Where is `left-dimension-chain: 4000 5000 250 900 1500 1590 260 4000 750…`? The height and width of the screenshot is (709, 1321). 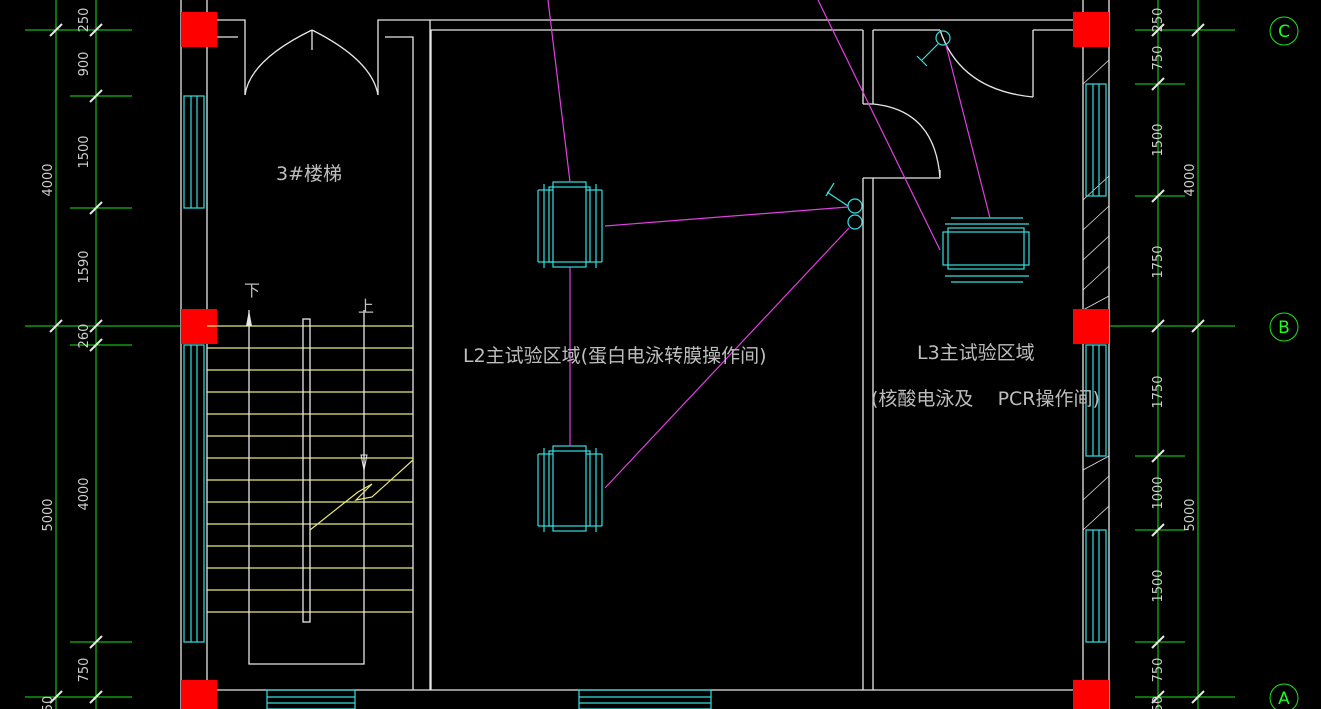 left-dimension-chain: 4000 5000 250 900 1500 1590 260 4000 750… is located at coordinates (102, 354).